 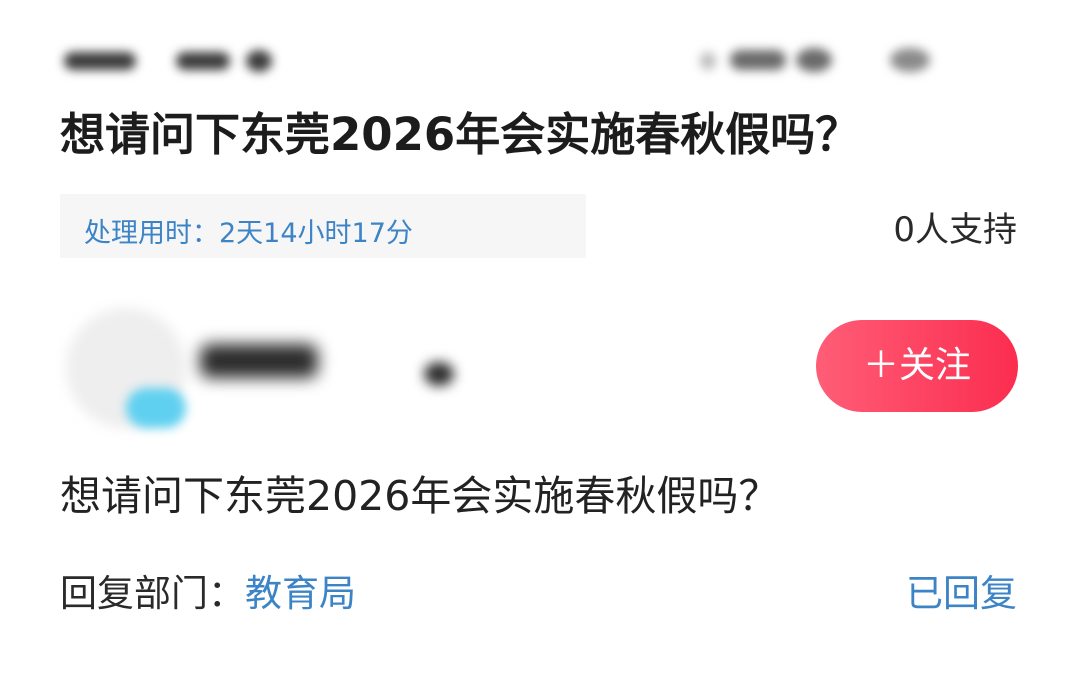 What do you see at coordinates (420, 496) in the screenshot?
I see `question-text: 想请问下东莞2026年会实施春秋假吗？` at bounding box center [420, 496].